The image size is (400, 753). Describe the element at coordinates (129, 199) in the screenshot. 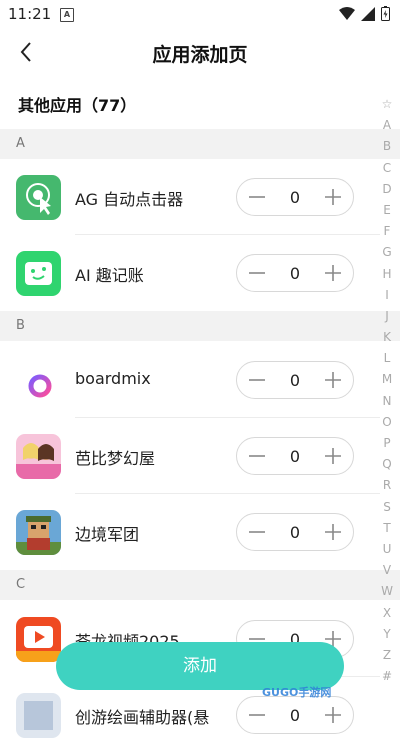

I see `app-name: AG 自动点击器` at that location.